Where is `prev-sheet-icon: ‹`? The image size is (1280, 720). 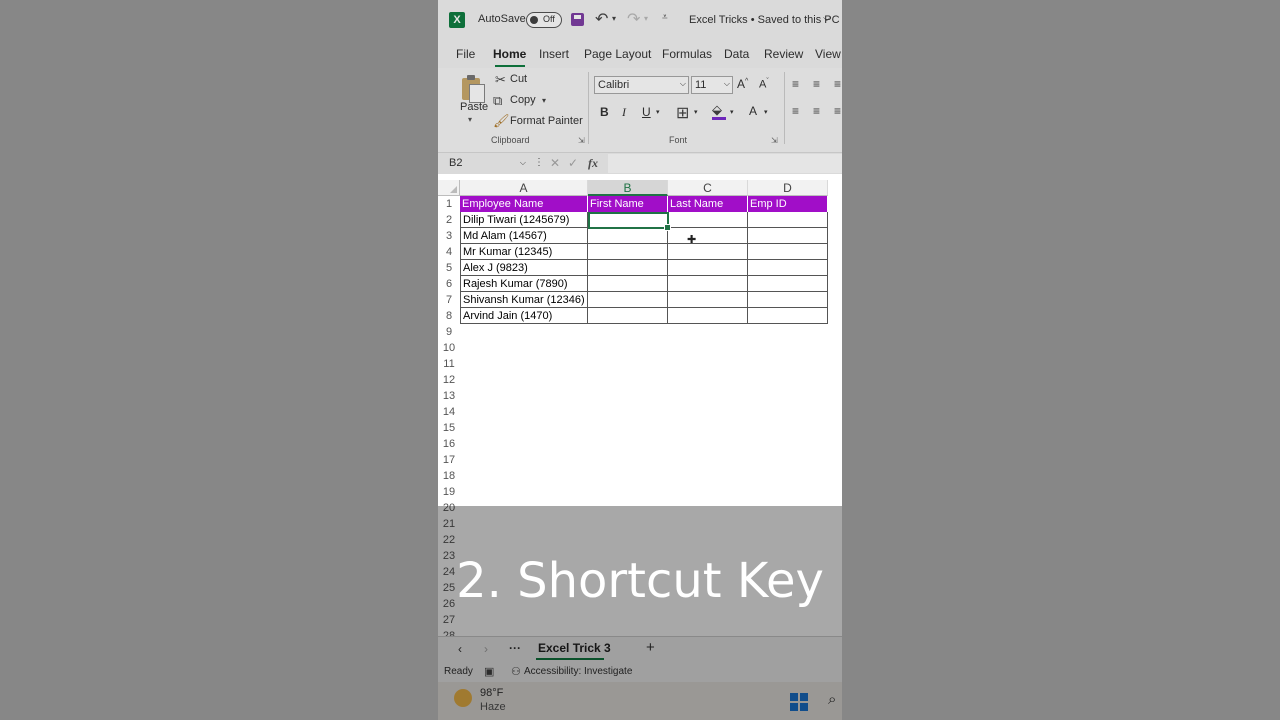
prev-sheet-icon: ‹ is located at coordinates (460, 649).